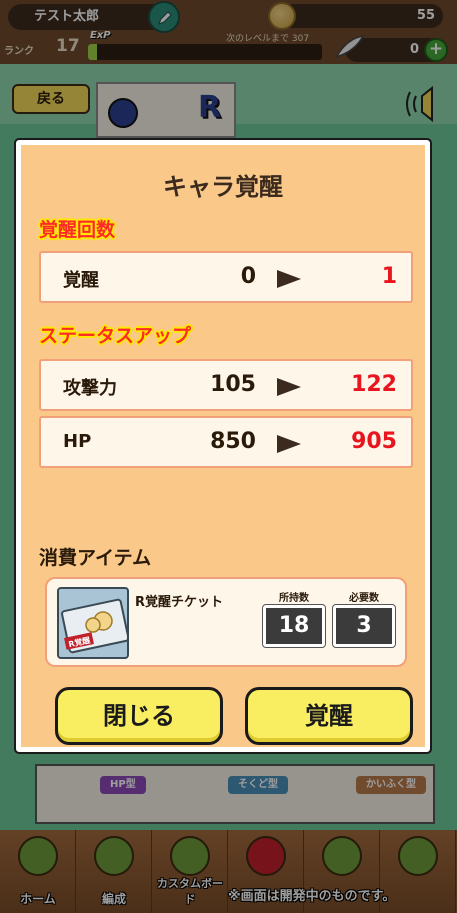 This screenshot has width=457, height=913. I want to click on awaken-count-label: 覚醒, so click(81, 280).